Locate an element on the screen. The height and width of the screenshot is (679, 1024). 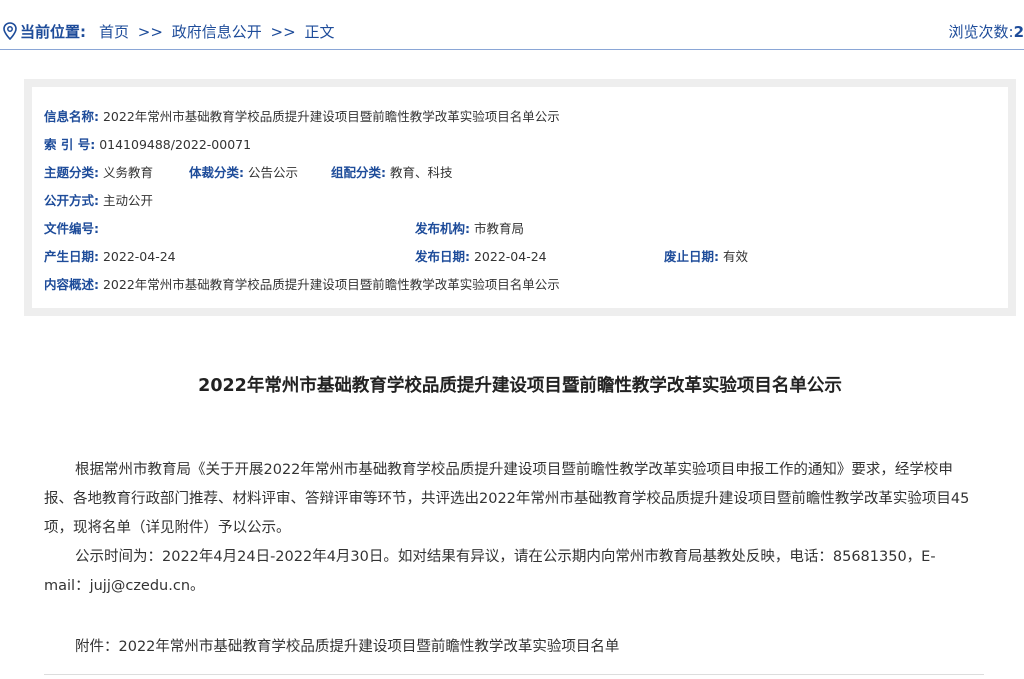
info-open-value: 主动公开 is located at coordinates (127, 200).